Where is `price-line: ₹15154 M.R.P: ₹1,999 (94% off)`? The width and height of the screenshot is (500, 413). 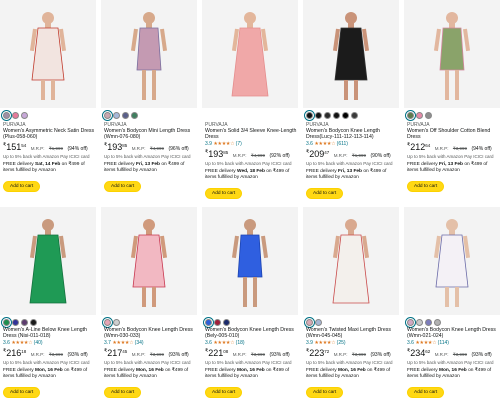 price-line: ₹15154 M.R.P: ₹1,999 (94% off) is located at coordinates (49, 147).